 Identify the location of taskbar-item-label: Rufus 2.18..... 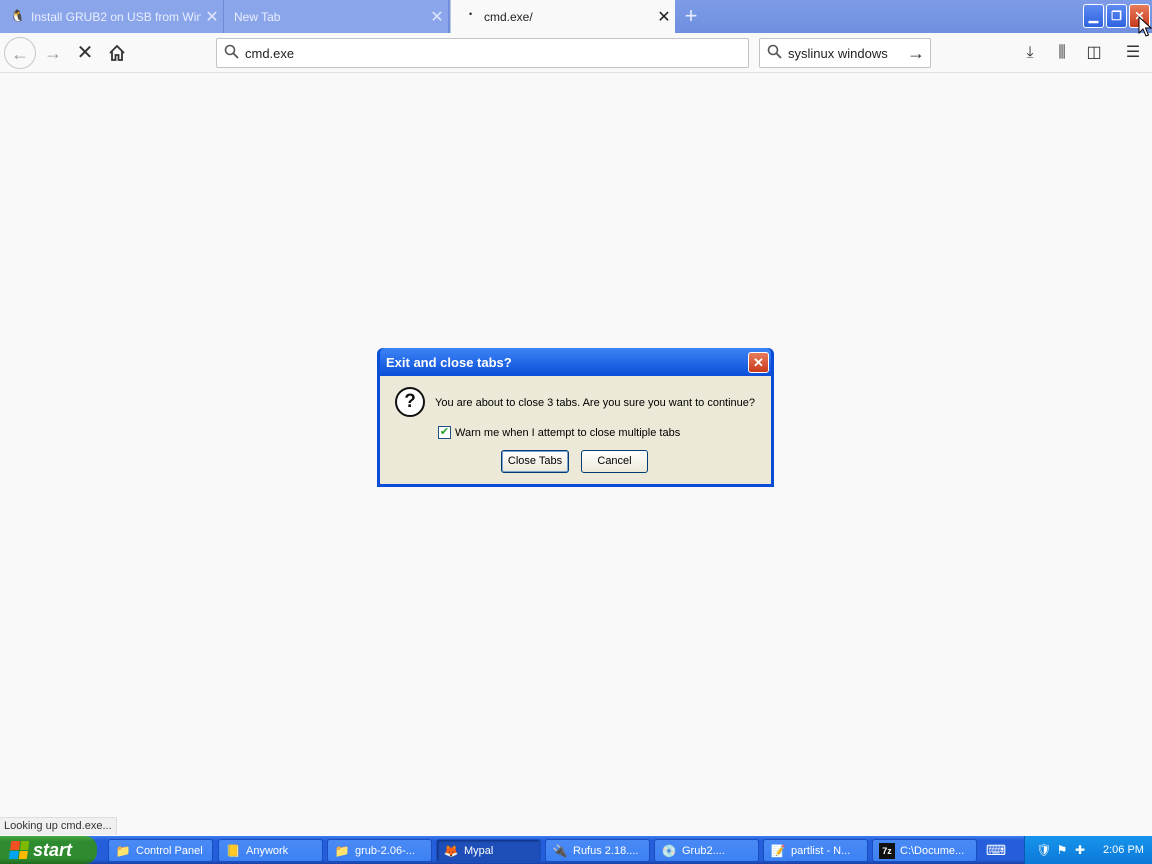
(606, 850).